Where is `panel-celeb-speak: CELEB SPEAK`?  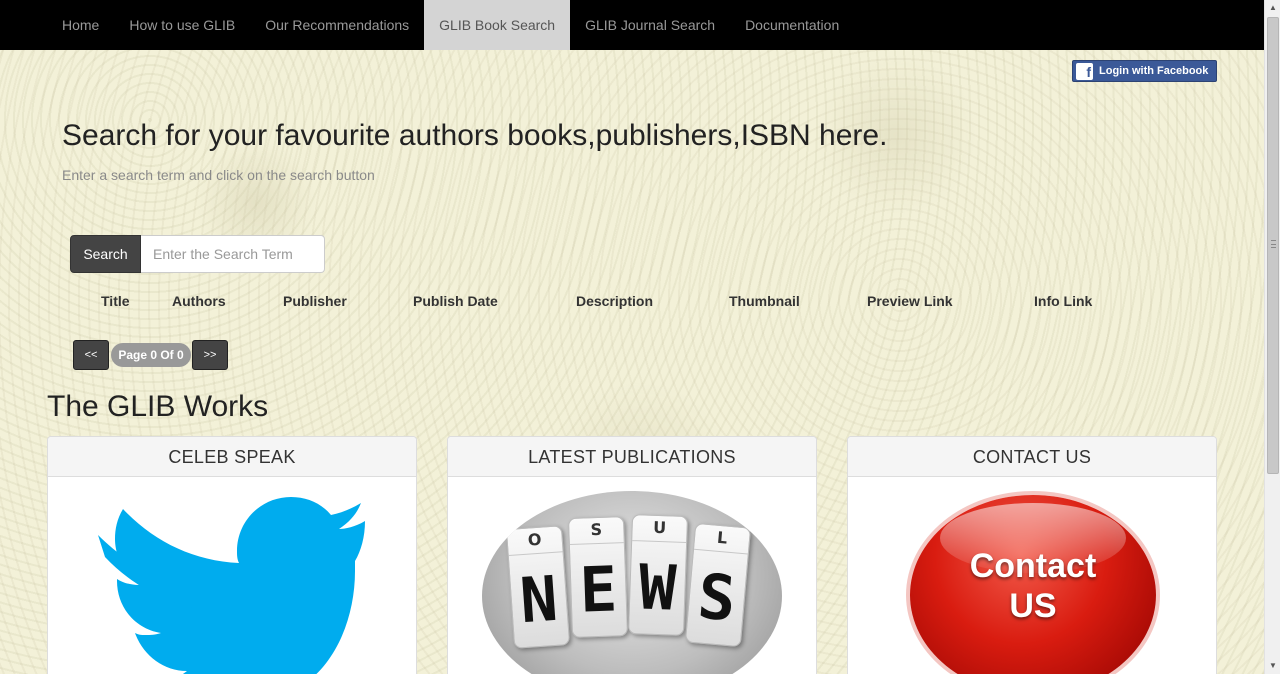 panel-celeb-speak: CELEB SPEAK is located at coordinates (232, 555).